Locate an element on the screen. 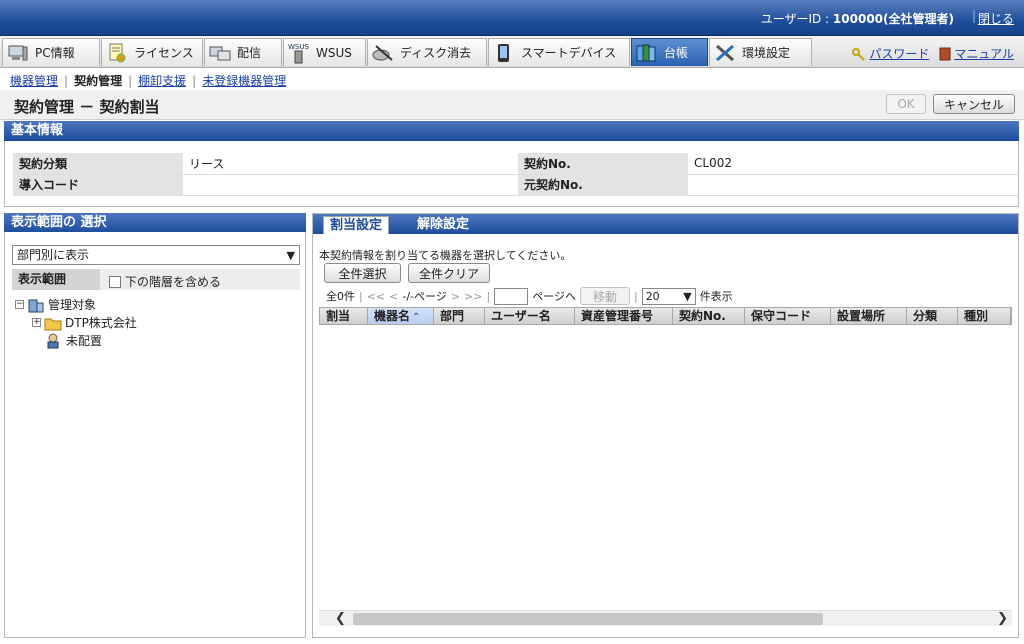 The height and width of the screenshot is (644, 1024). wsus-icon: WSUS is located at coordinates (299, 53).